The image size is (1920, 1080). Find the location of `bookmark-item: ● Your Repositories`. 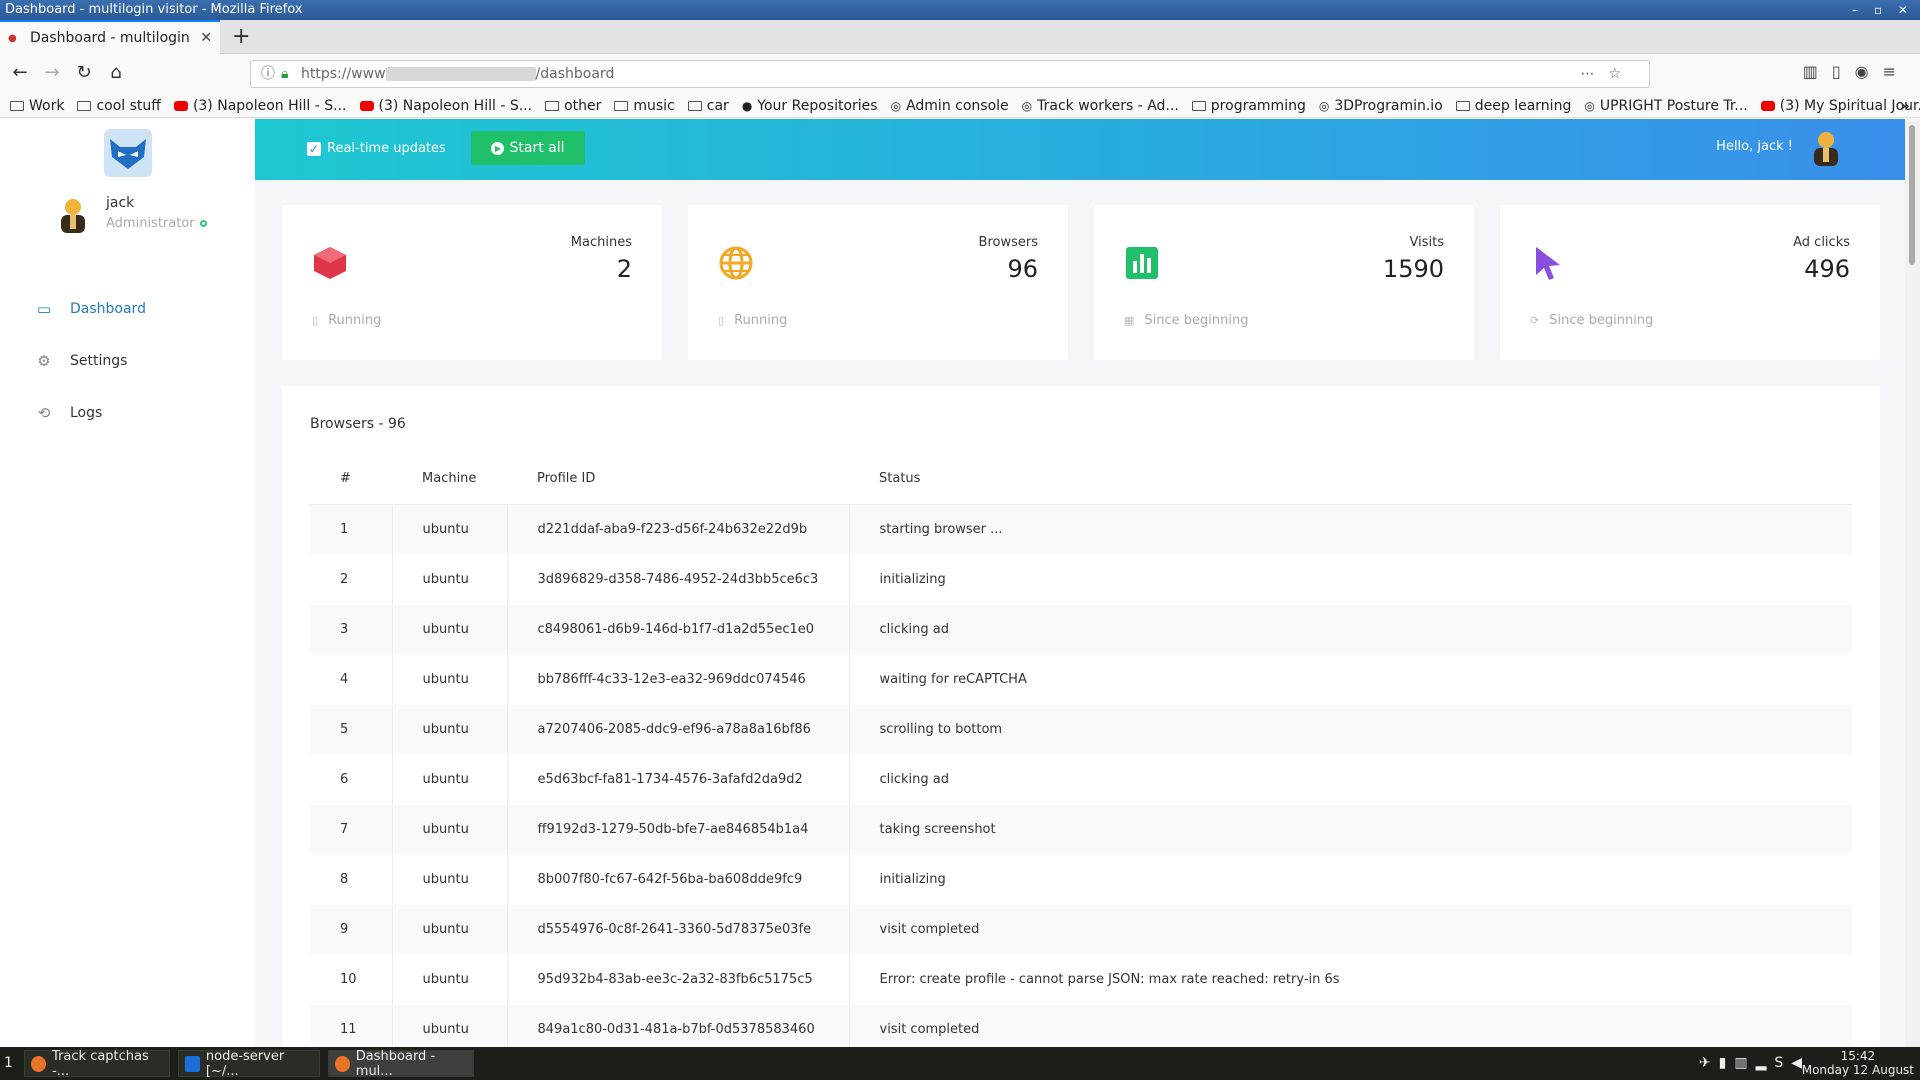

bookmark-item: ● Your Repositories is located at coordinates (810, 106).